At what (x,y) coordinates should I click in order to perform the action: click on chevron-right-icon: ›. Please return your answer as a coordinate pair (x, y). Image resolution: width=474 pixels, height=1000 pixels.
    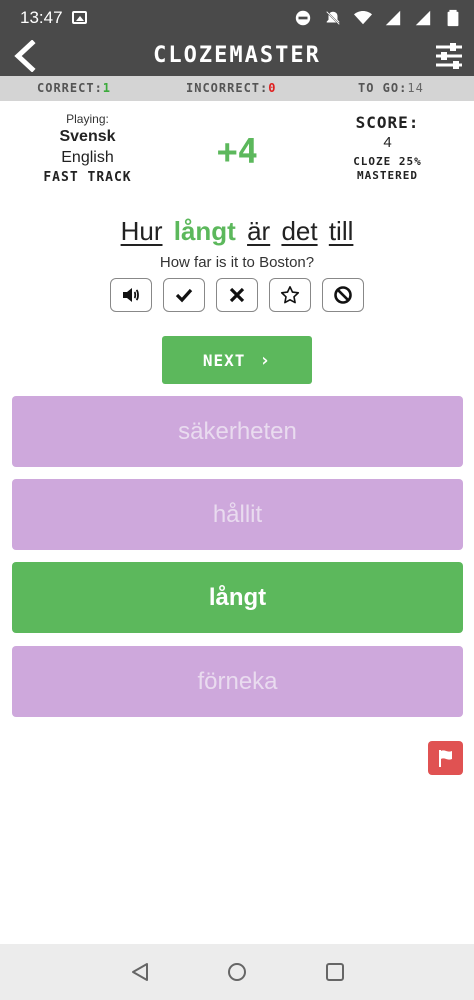
    Looking at the image, I should click on (265, 360).